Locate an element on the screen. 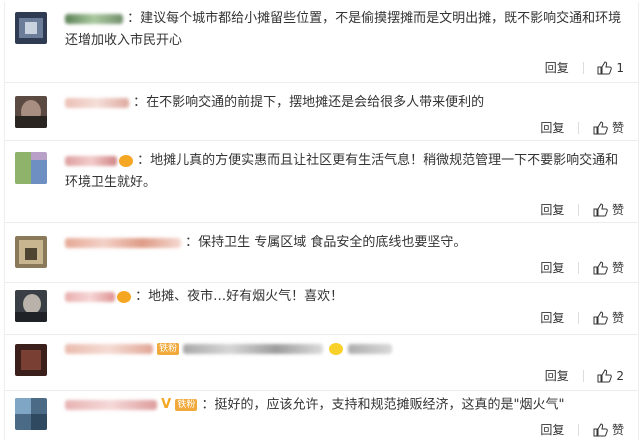  comment-text: ：地摊、夜市…好有烟火气！喜欢！ is located at coordinates (239, 296).